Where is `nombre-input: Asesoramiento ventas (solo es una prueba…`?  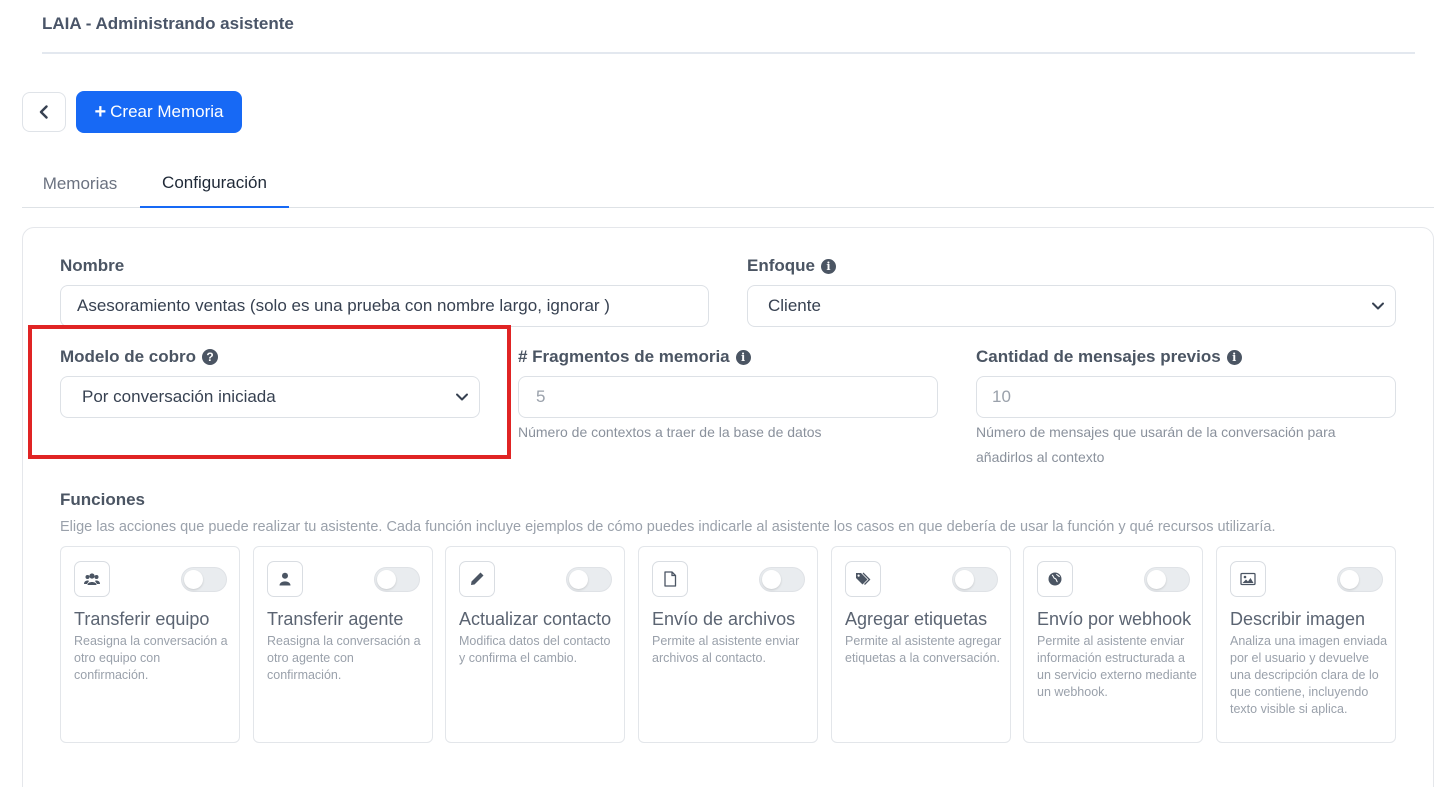 nombre-input: Asesoramiento ventas (solo es una prueba… is located at coordinates (384, 306).